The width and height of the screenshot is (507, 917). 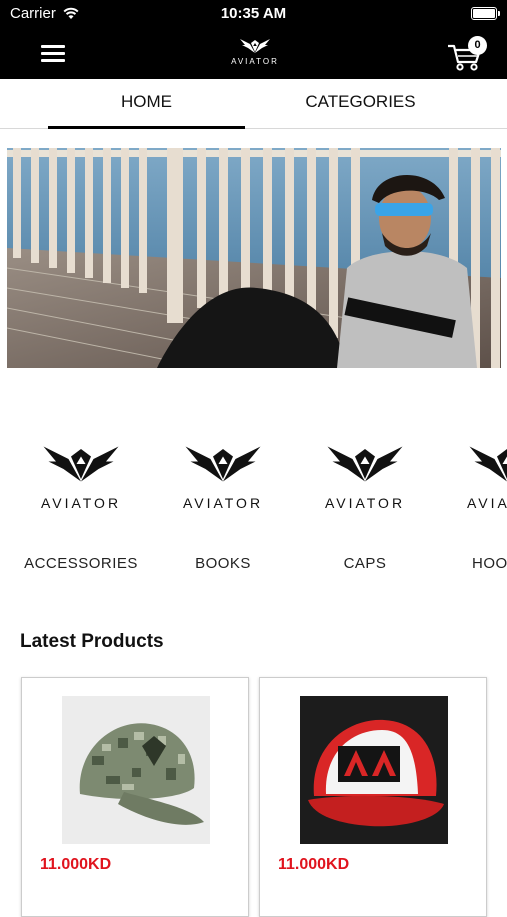 What do you see at coordinates (466, 54) in the screenshot?
I see `cart-button: 0` at bounding box center [466, 54].